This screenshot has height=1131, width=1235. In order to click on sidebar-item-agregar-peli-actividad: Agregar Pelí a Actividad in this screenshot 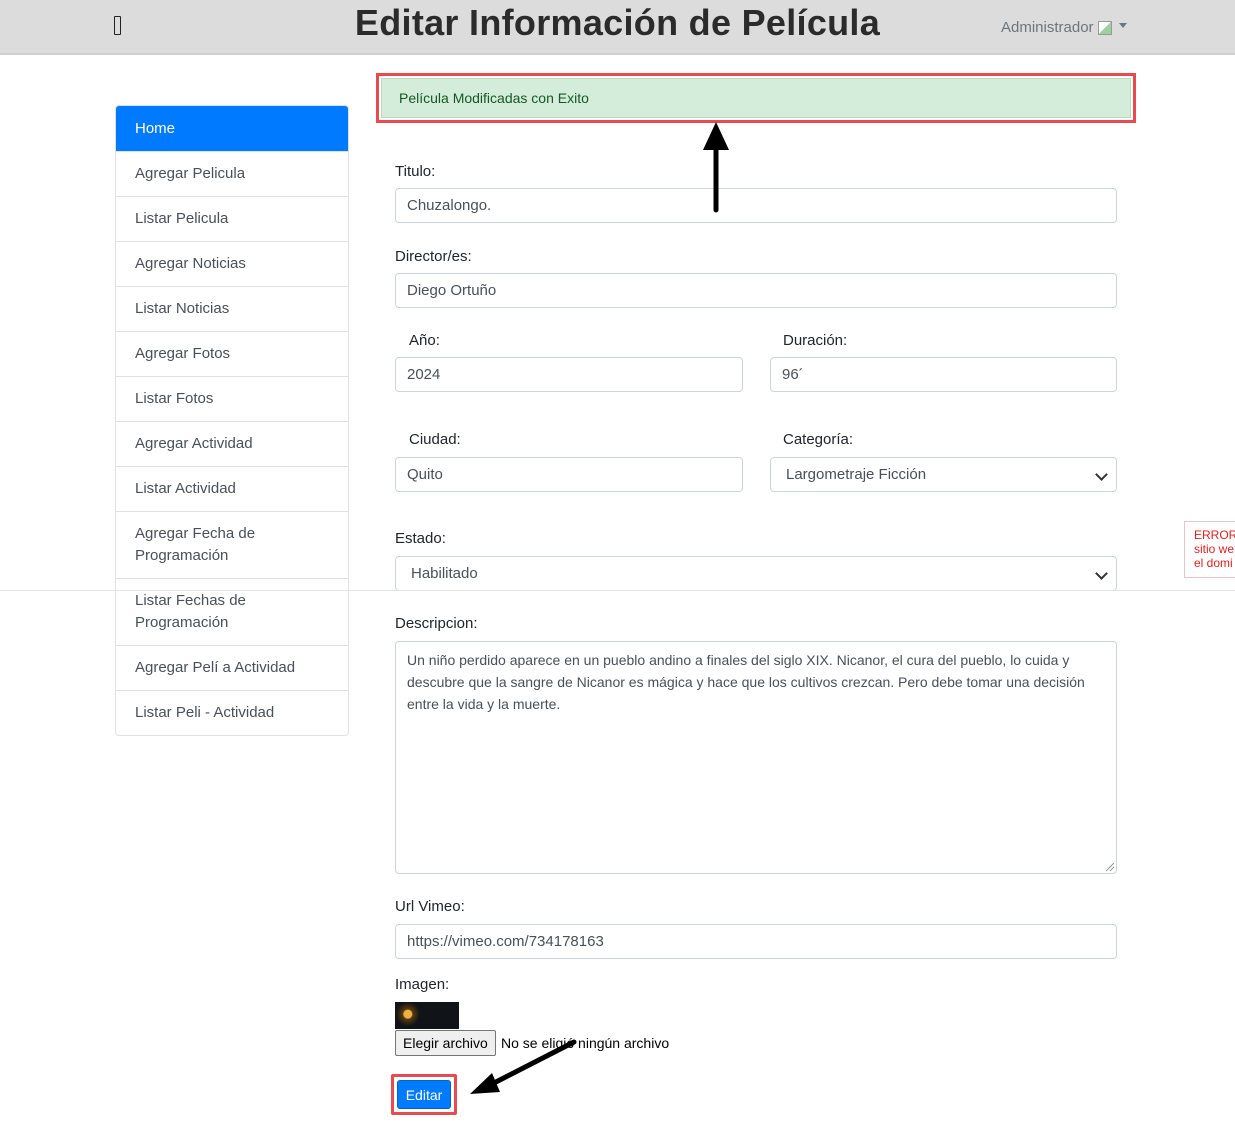, I will do `click(232, 667)`.